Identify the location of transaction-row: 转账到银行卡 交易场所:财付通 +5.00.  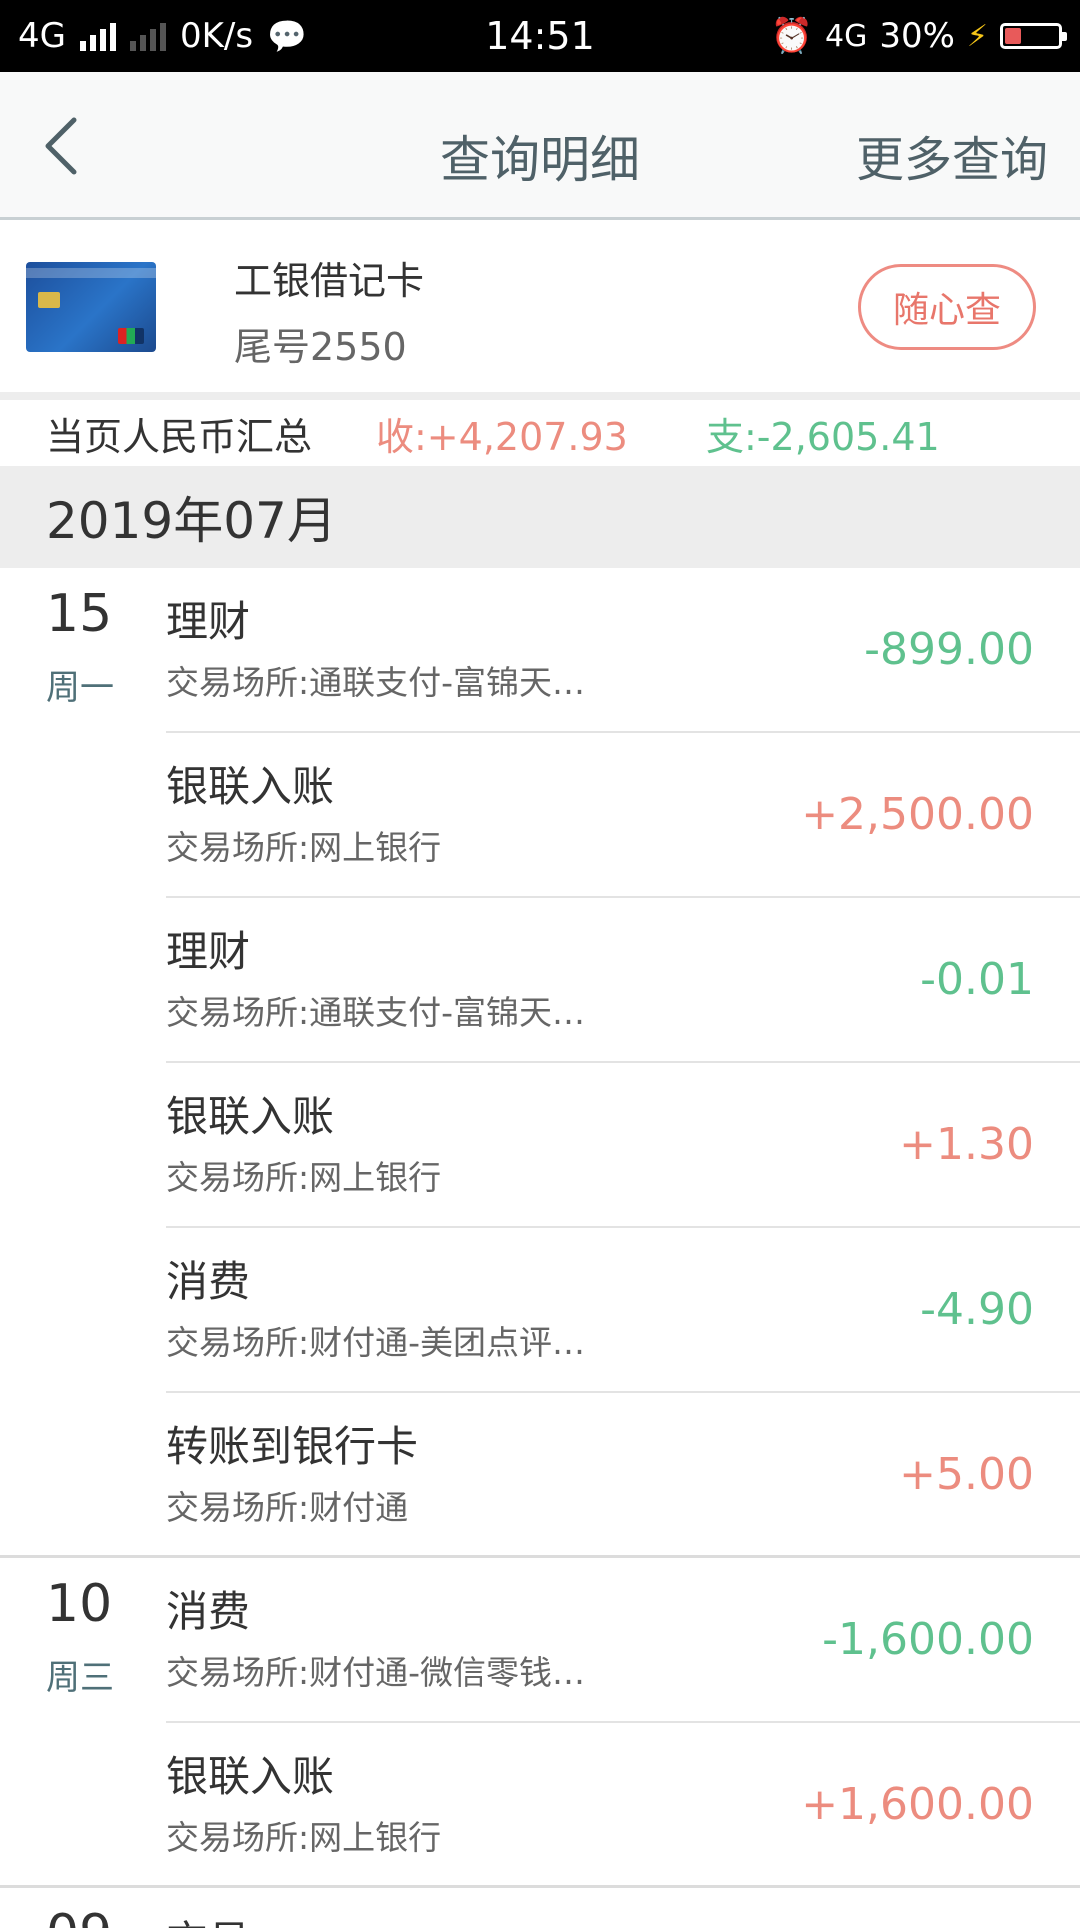
(540, 1475).